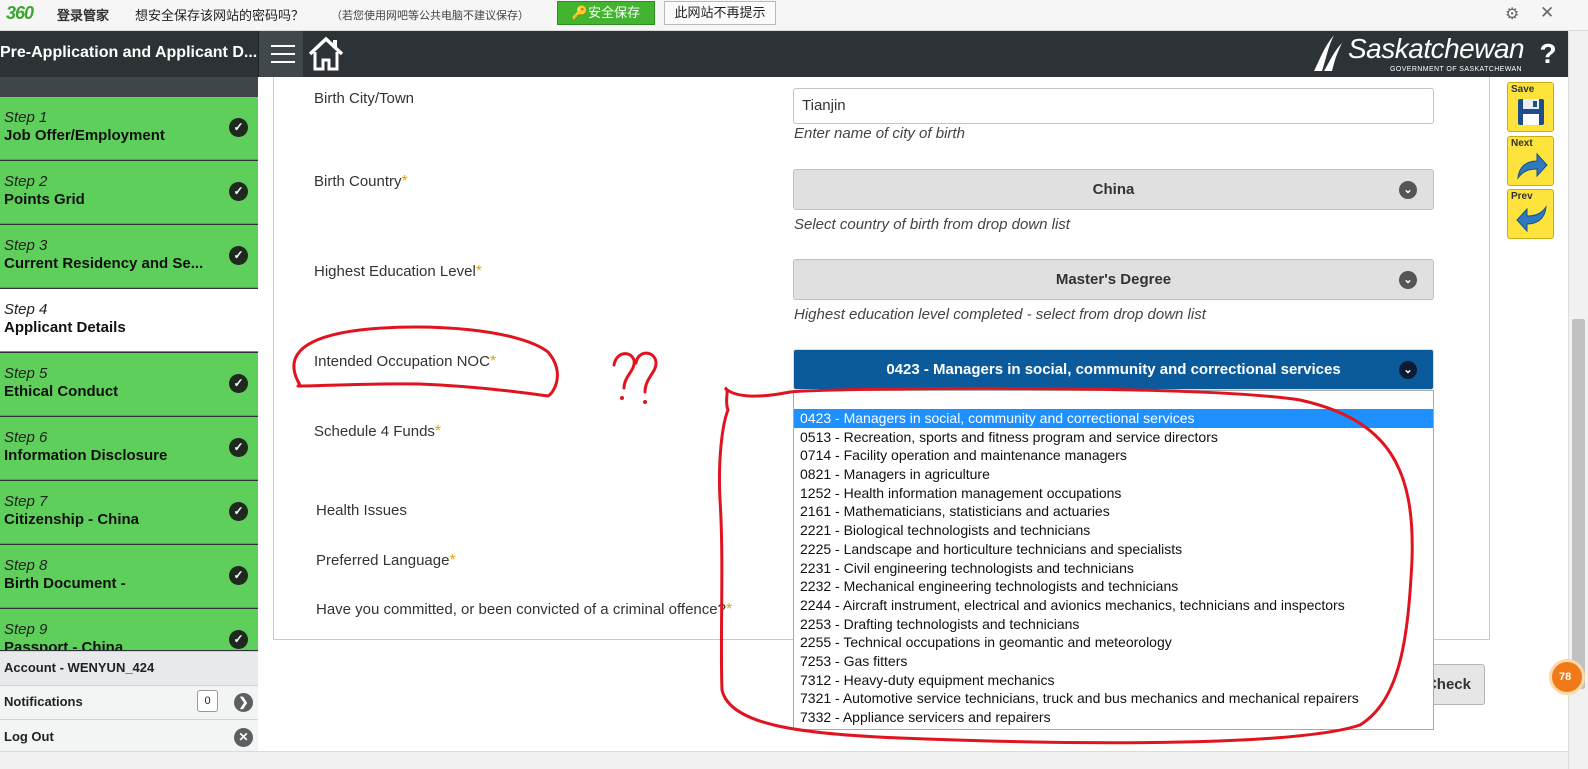 This screenshot has width=1588, height=769. I want to click on home-button, so click(326, 54).